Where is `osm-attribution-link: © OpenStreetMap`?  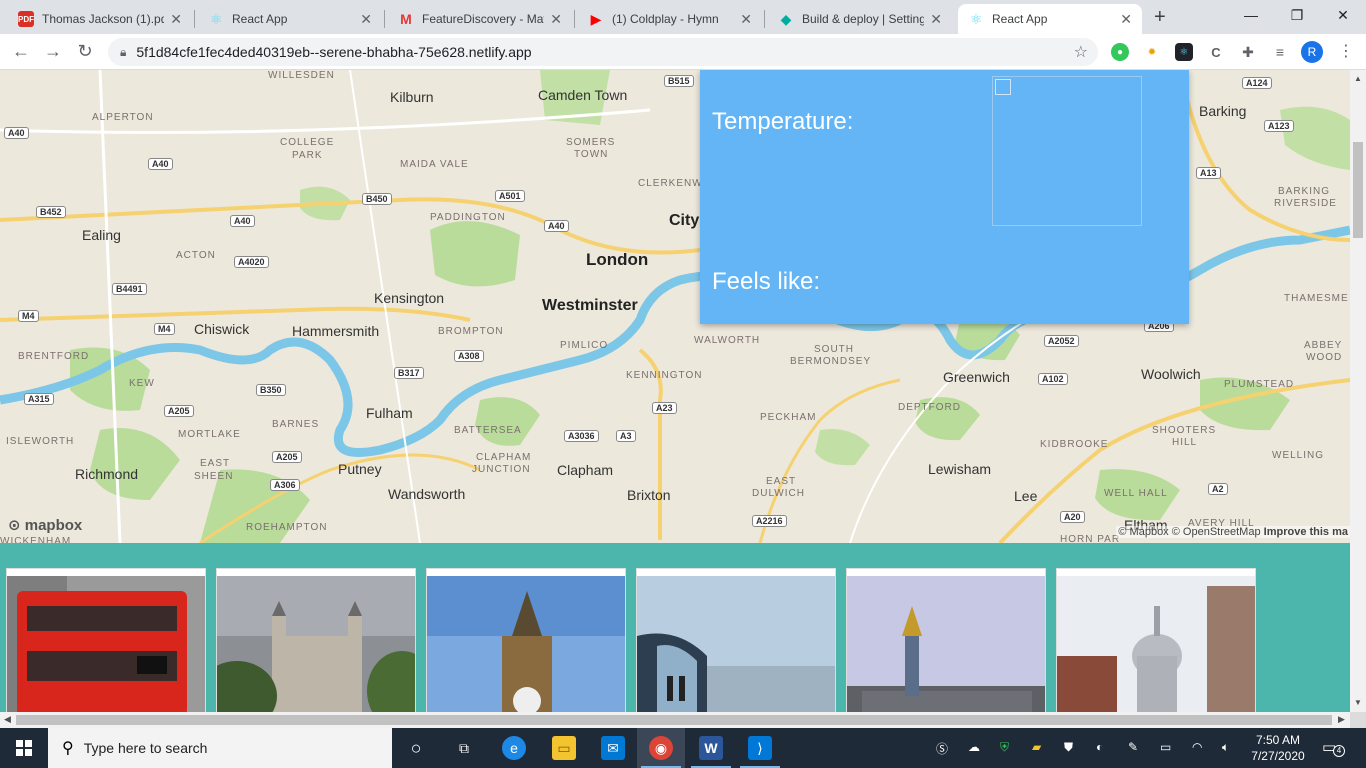
osm-attribution-link: © OpenStreetMap is located at coordinates (1216, 532).